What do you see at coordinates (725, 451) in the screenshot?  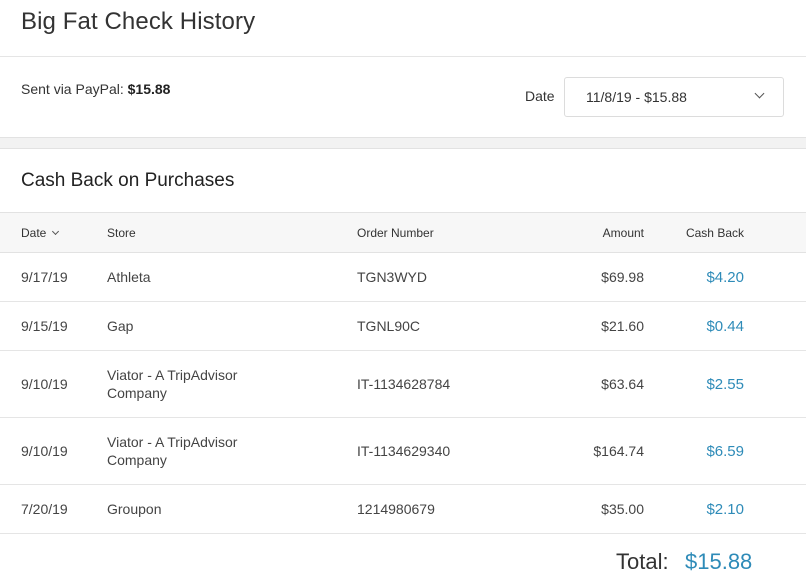 I see `row-cash-back: $6.59` at bounding box center [725, 451].